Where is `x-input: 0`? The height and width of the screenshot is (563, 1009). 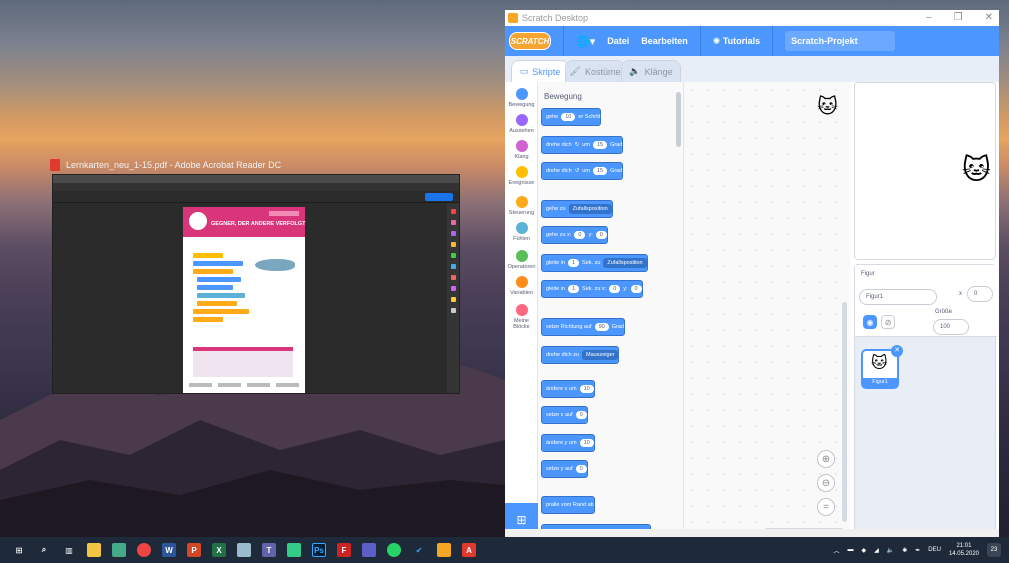 x-input: 0 is located at coordinates (980, 294).